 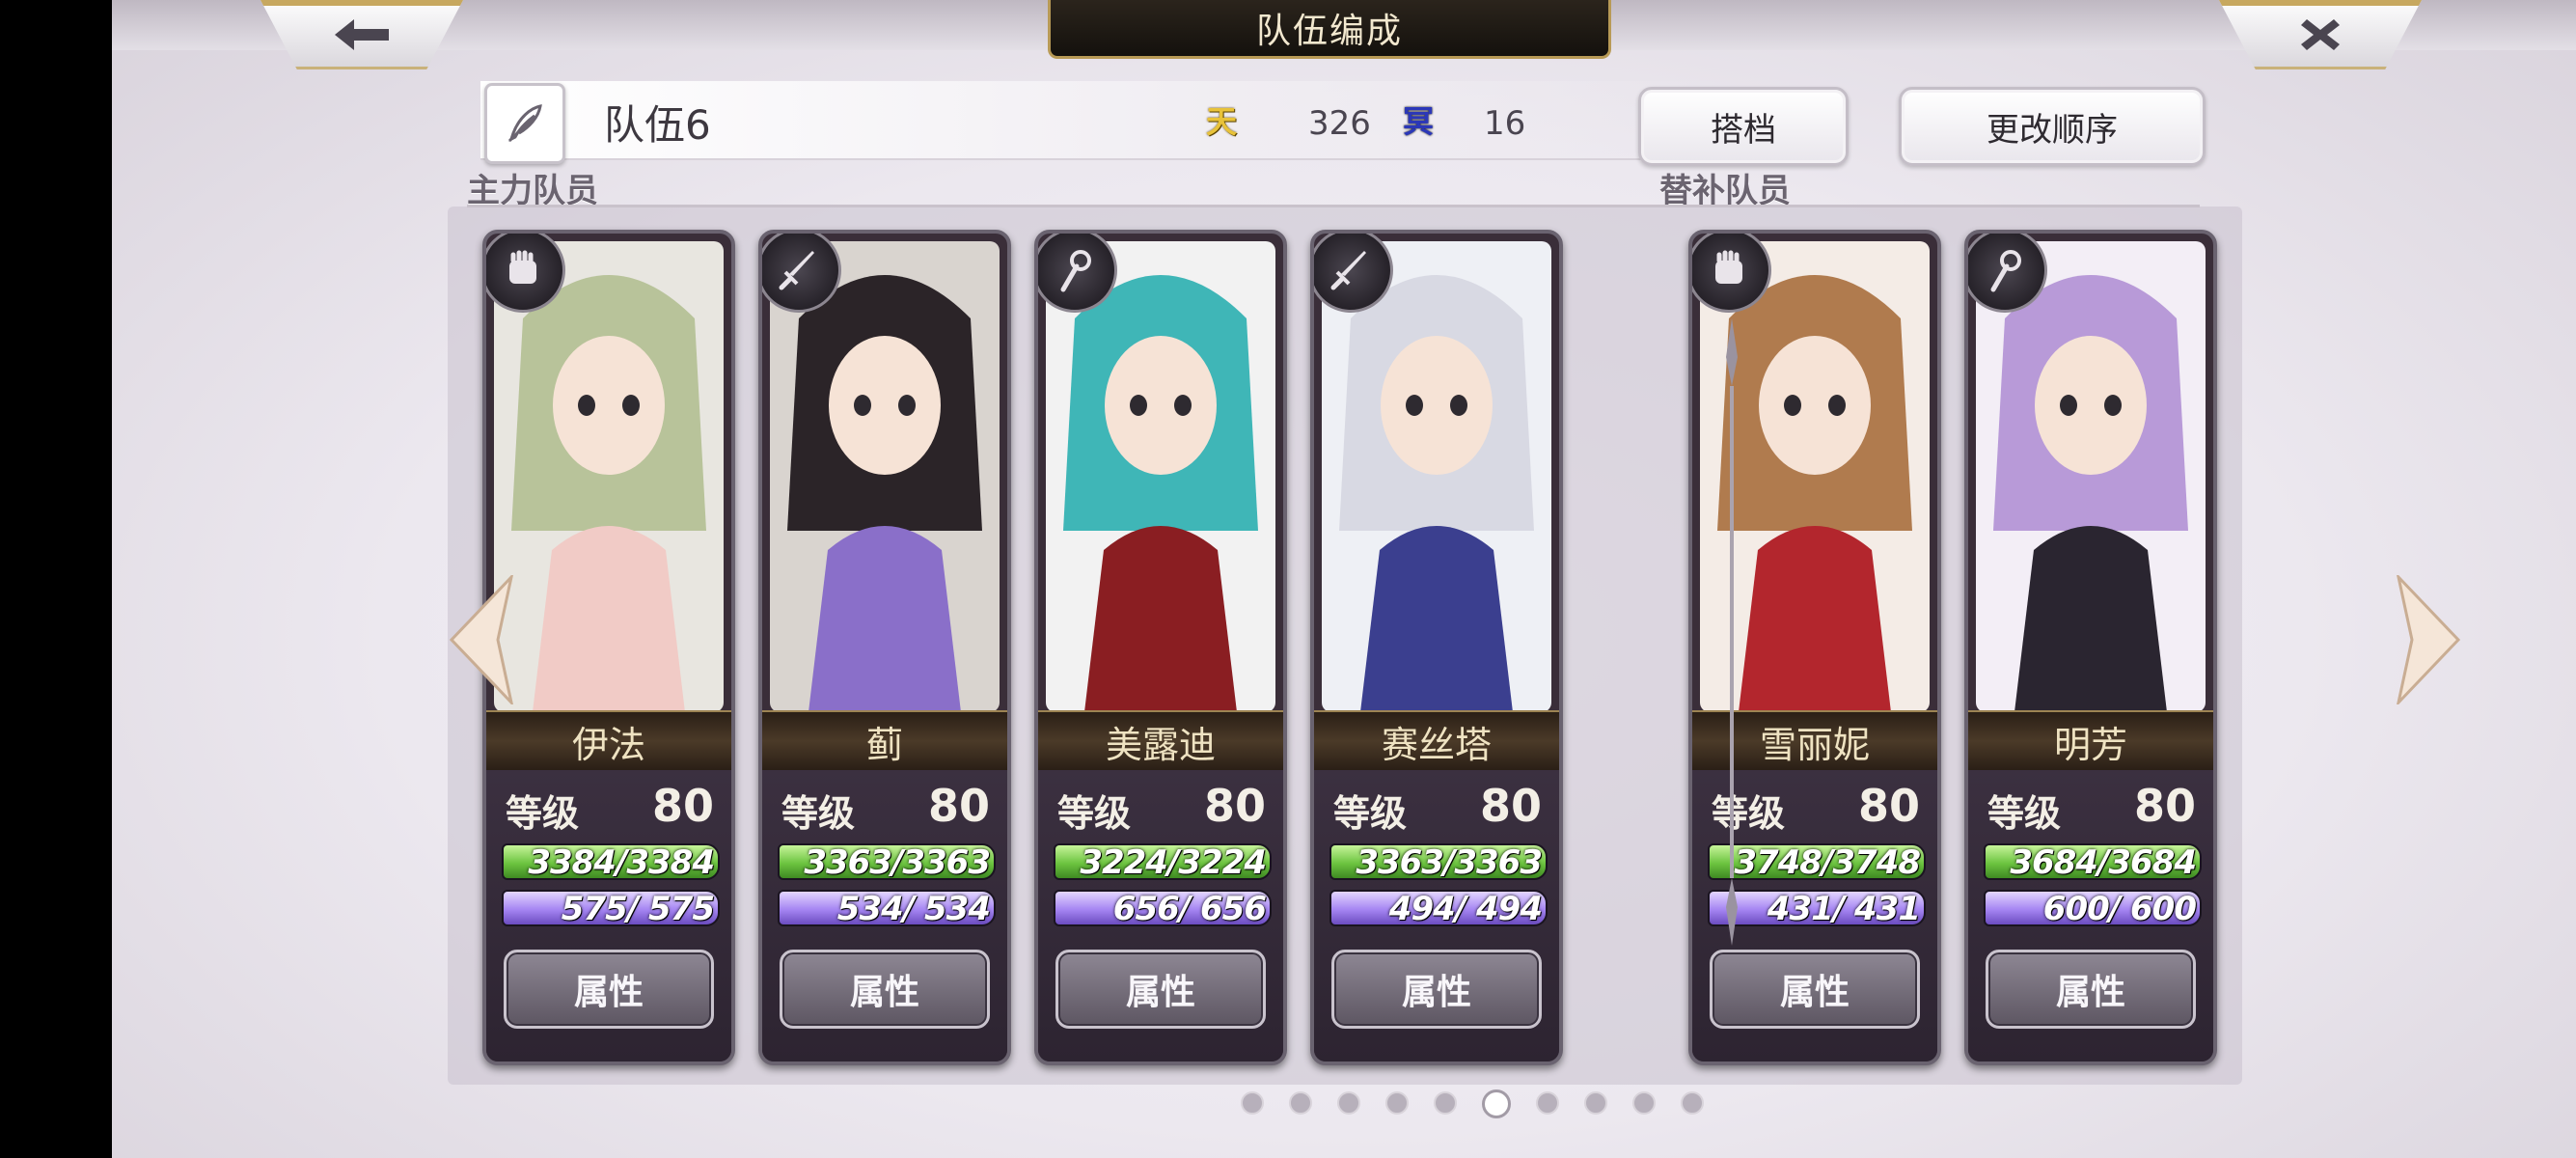 I want to click on main-members-rule, so click(x=1090, y=206).